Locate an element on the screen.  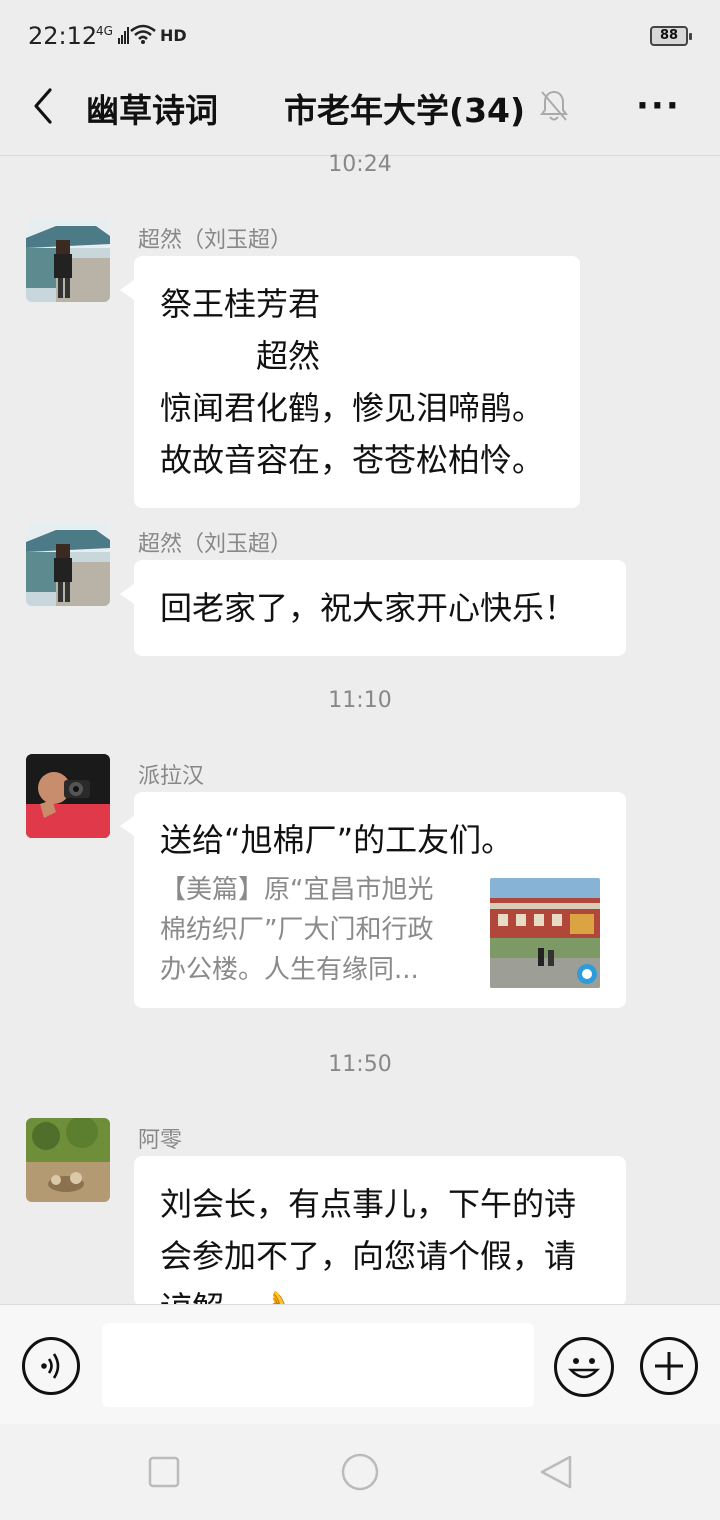
message-line: 惊闻君化鹤，惨见泪啼鹃。 is located at coordinates (352, 408).